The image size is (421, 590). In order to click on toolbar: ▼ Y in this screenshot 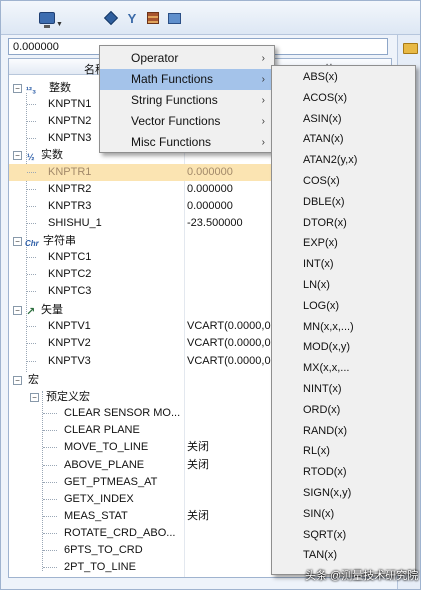, I will do `click(210, 18)`.